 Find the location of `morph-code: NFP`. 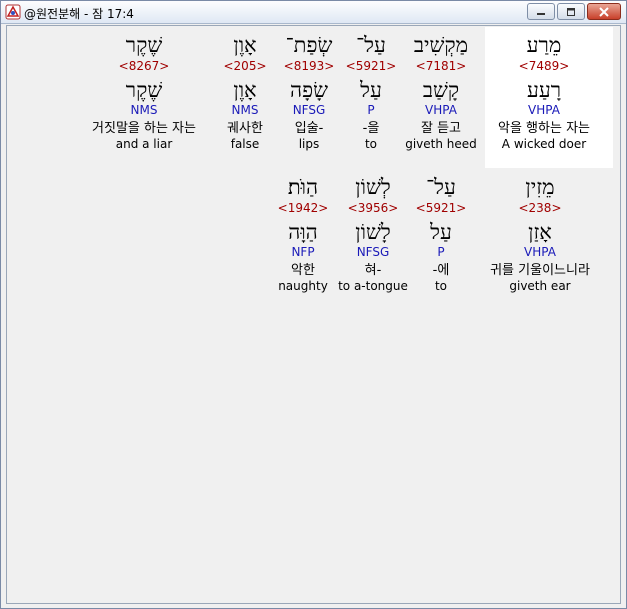

morph-code: NFP is located at coordinates (303, 252).